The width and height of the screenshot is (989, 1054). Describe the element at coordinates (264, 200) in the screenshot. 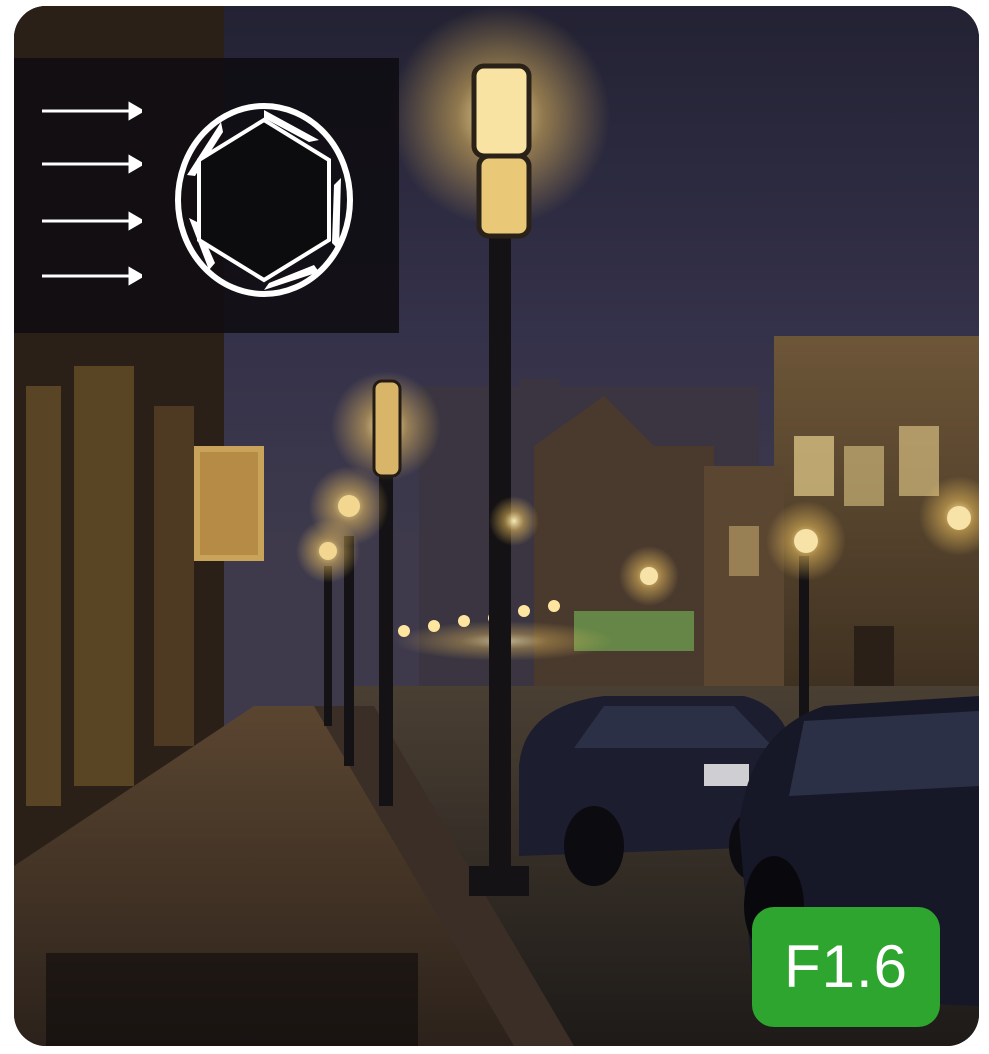

I see `aperture-icon` at that location.